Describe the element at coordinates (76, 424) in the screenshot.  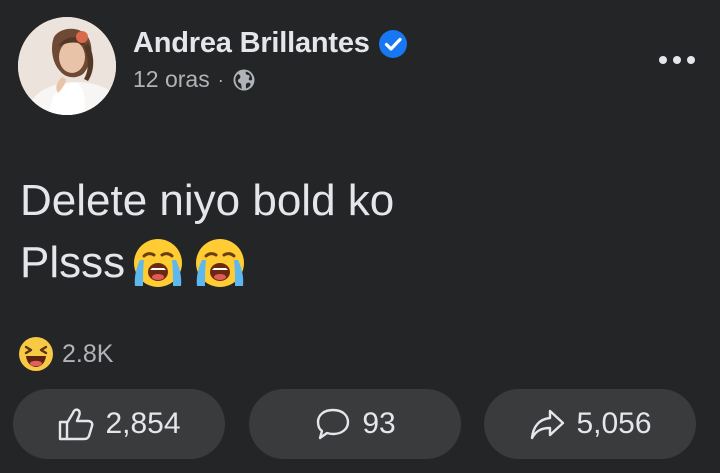
I see `thumbs-up-icon` at that location.